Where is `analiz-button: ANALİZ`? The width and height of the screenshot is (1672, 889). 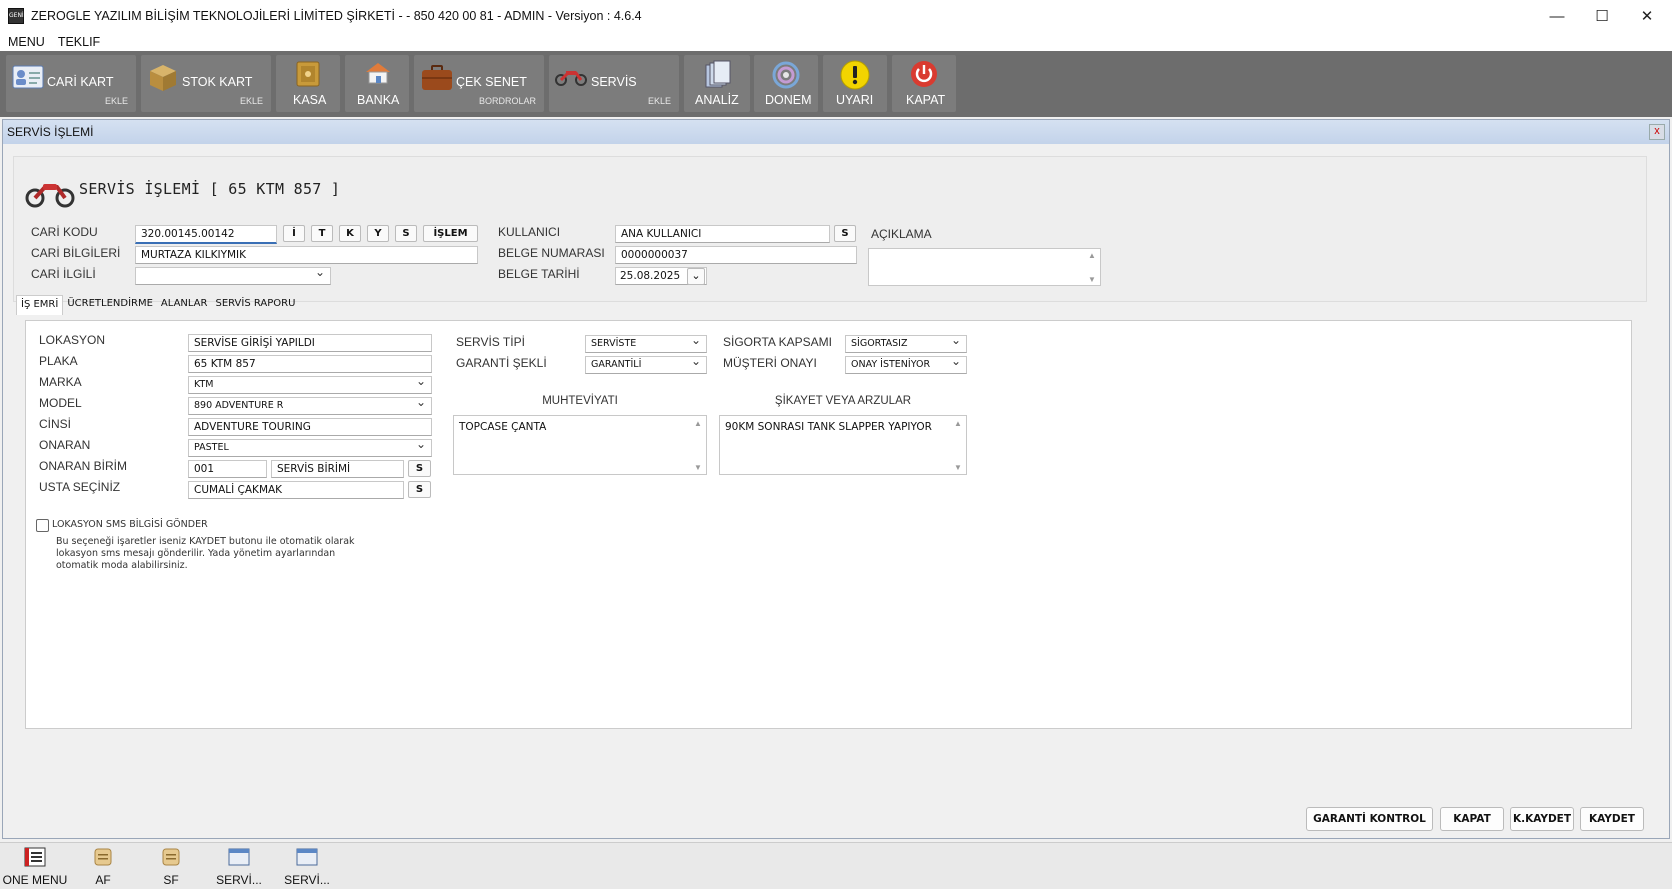 analiz-button: ANALİZ is located at coordinates (717, 83).